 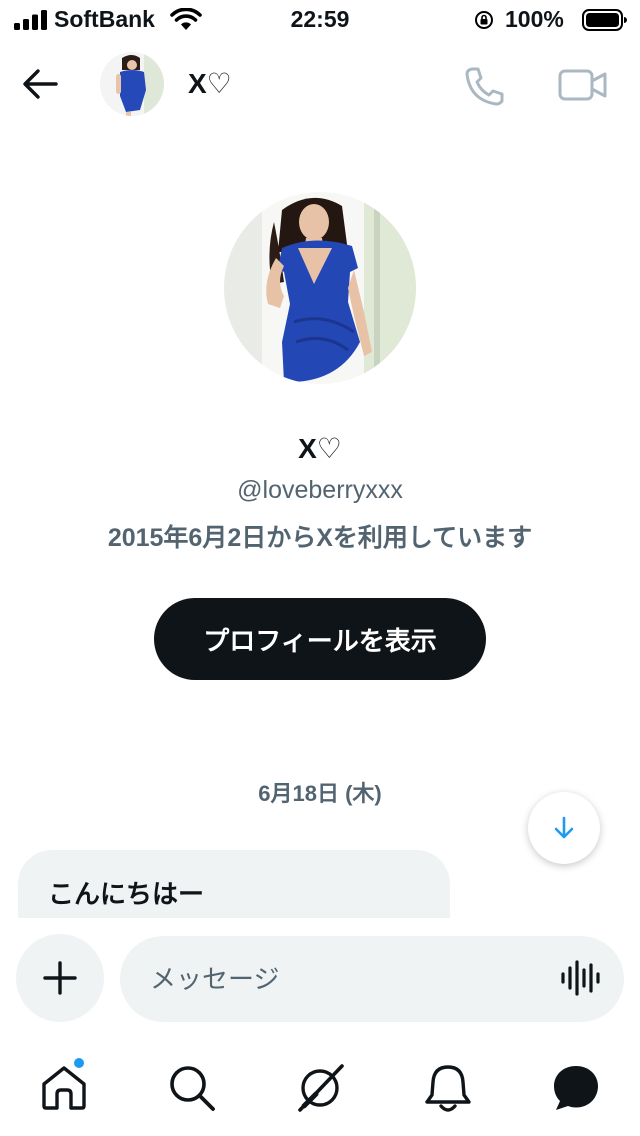 I want to click on view-profile-button: プロフィールを表示, so click(x=320, y=639).